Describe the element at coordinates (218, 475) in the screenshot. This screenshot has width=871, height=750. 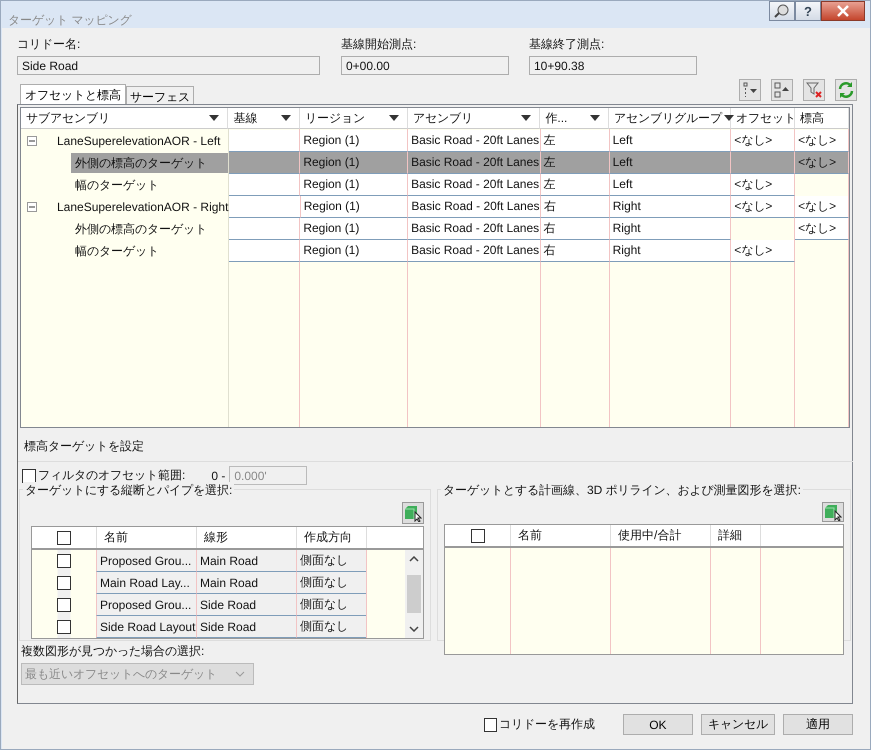
I see `range-label: 0 -` at that location.